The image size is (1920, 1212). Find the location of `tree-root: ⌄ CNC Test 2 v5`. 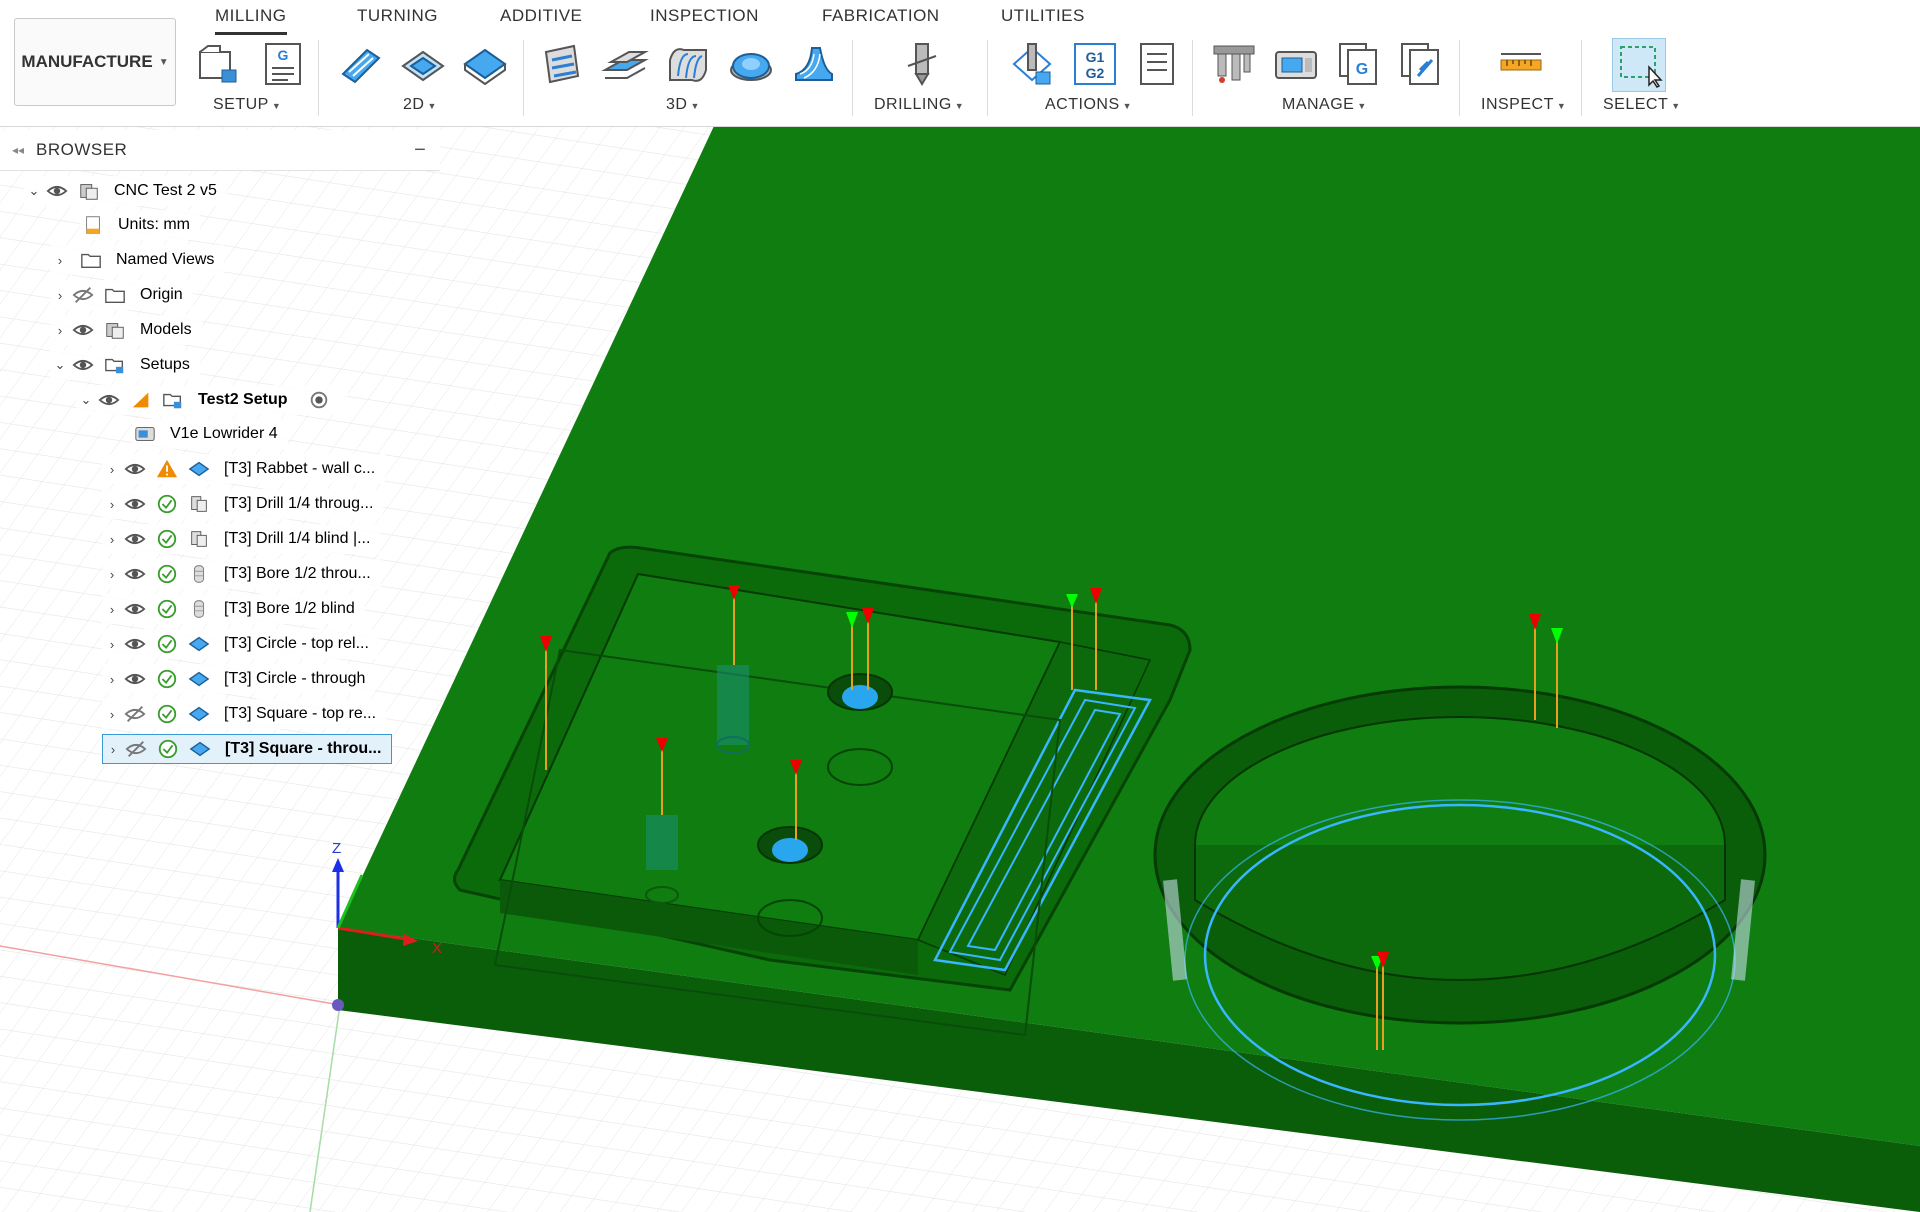

tree-root: ⌄ CNC Test 2 v5 is located at coordinates (125, 191).